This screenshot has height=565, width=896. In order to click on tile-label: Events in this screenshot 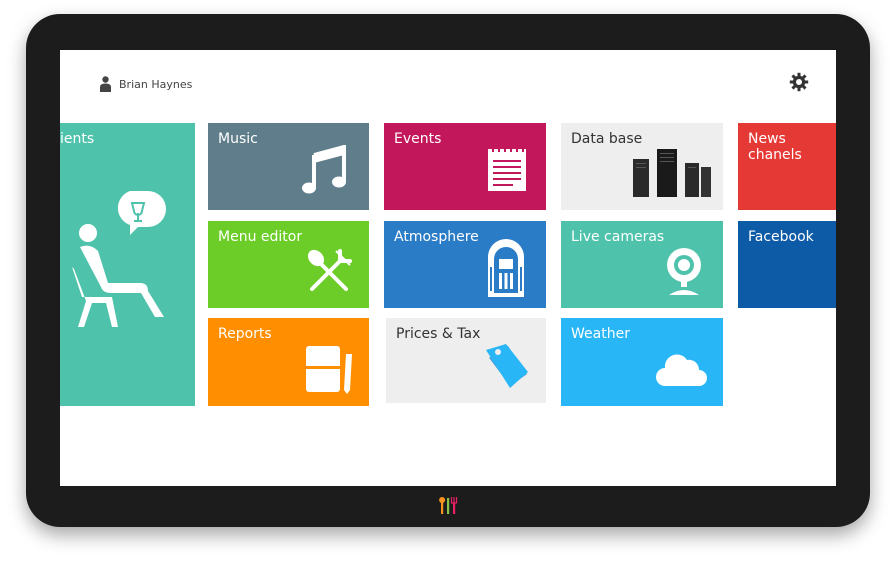, I will do `click(418, 139)`.